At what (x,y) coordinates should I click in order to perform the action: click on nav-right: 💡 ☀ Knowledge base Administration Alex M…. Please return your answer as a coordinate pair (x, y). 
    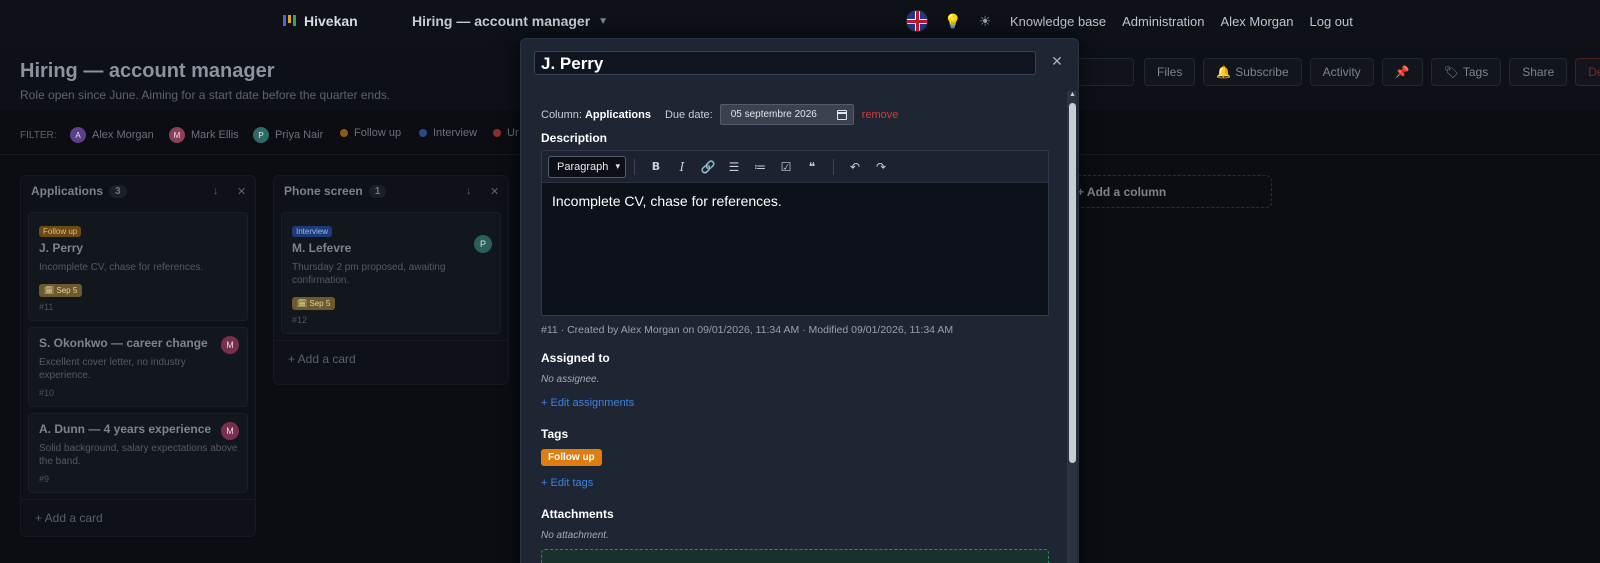
    Looking at the image, I should click on (1129, 21).